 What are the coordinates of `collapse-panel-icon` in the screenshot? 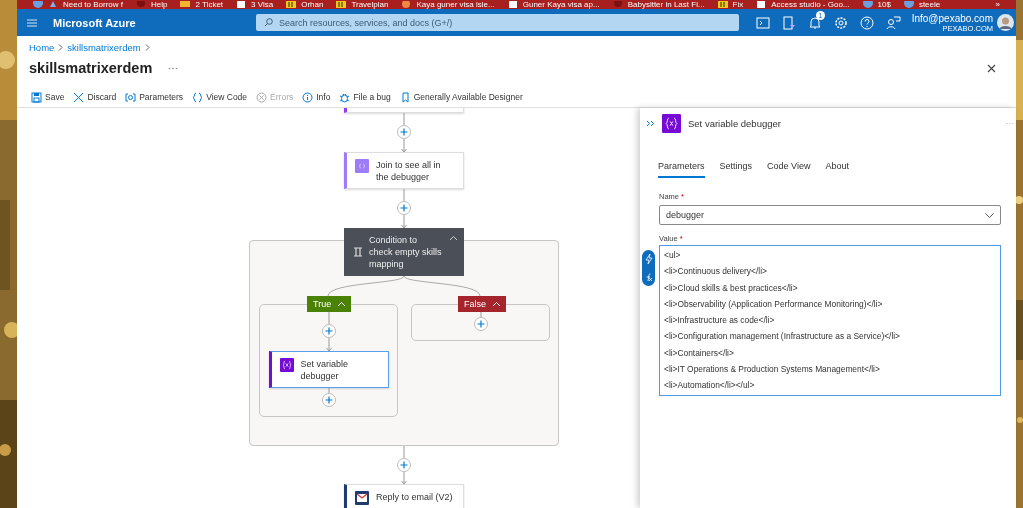 It's located at (650, 123).